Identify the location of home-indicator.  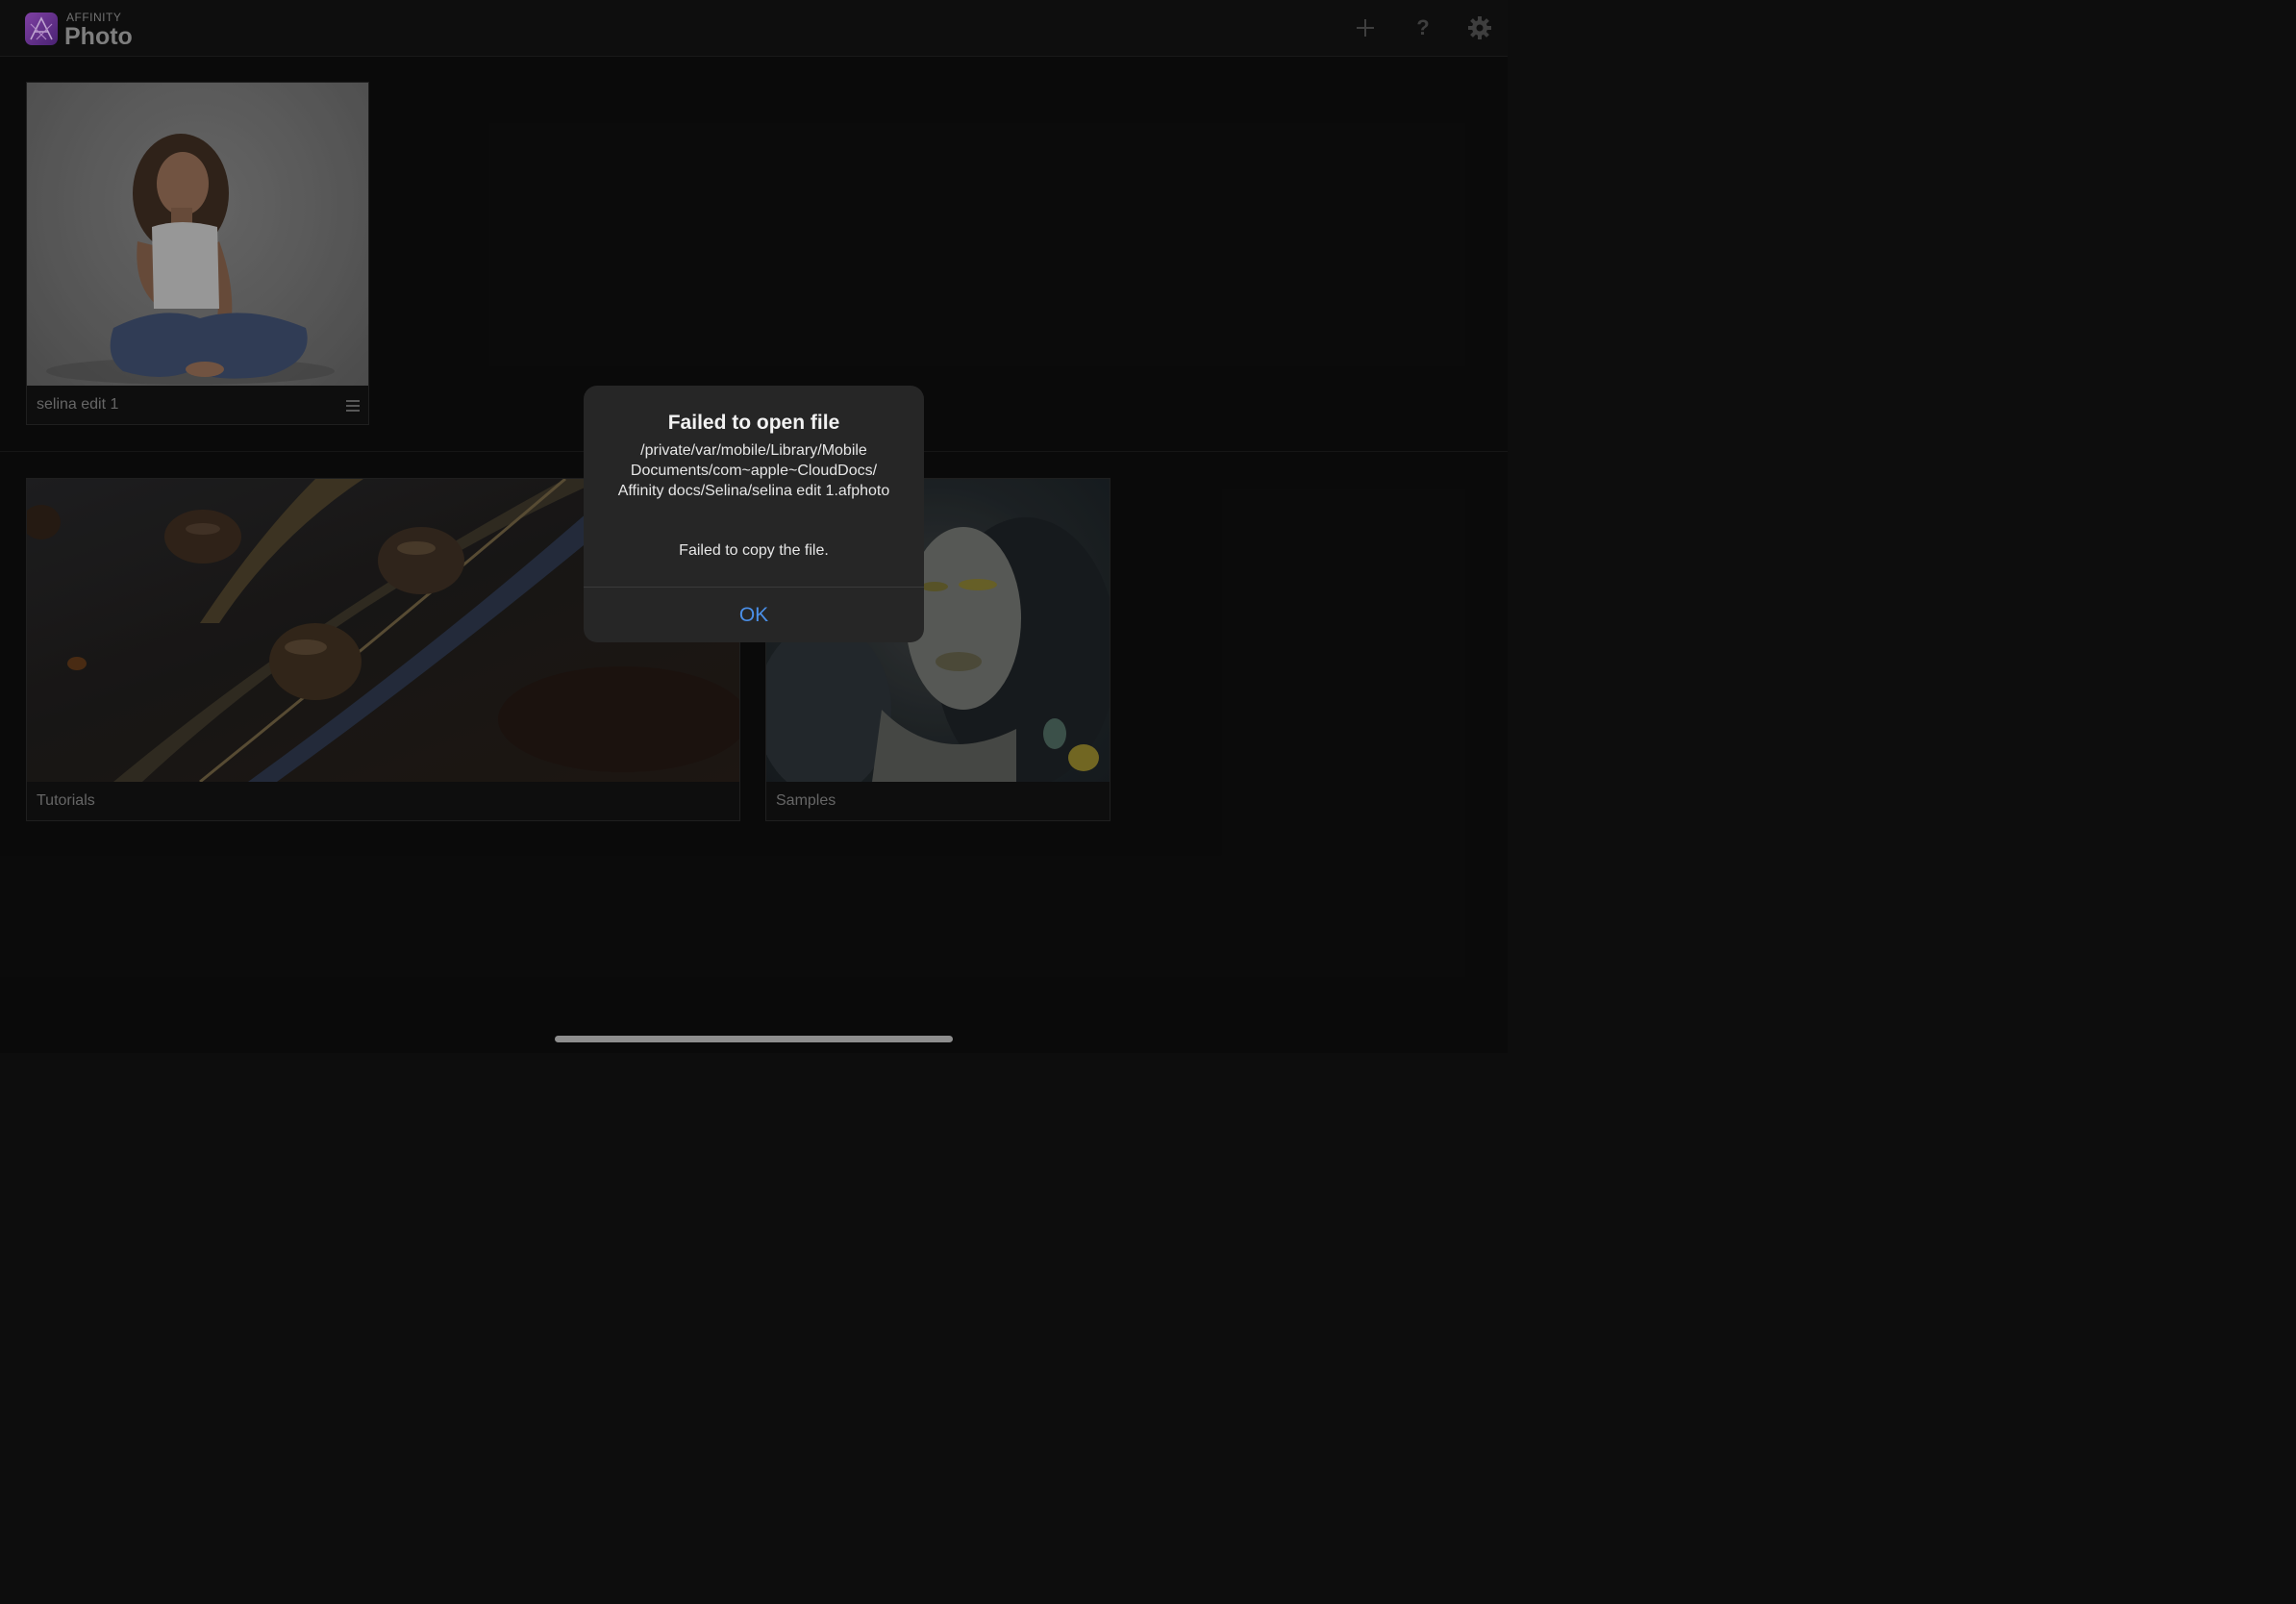
(754, 1039).